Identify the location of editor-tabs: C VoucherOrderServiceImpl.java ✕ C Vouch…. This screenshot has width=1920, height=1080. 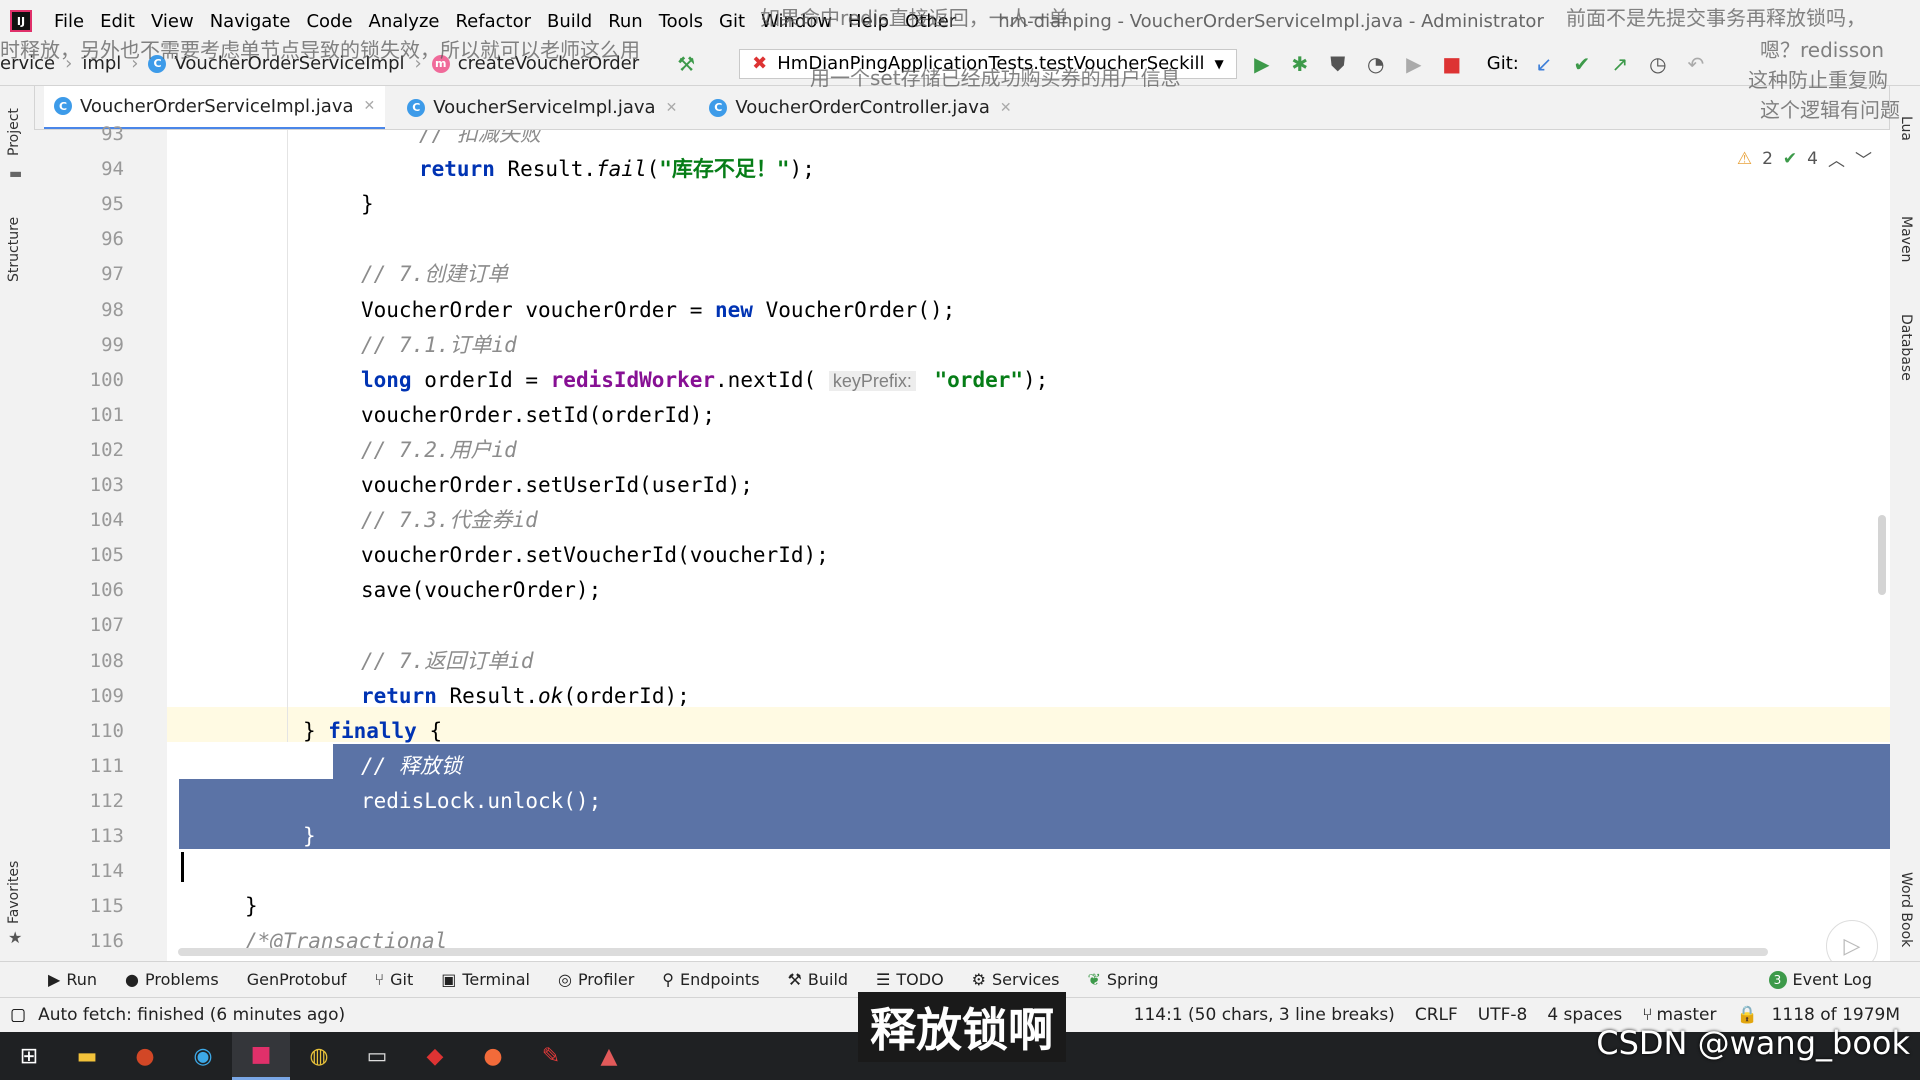
(960, 108).